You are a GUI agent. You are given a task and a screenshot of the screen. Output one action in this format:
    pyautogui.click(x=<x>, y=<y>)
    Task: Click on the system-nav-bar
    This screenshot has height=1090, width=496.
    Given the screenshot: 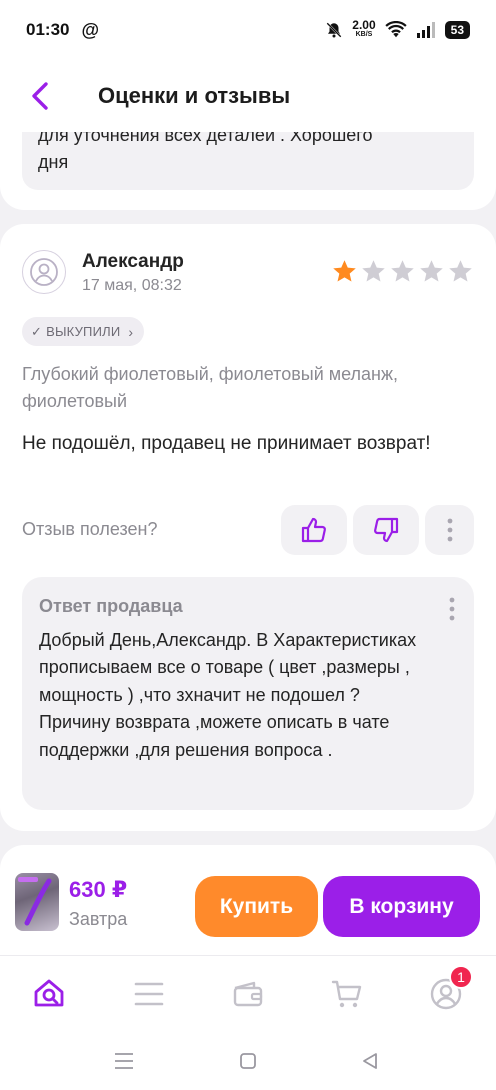 What is the action you would take?
    pyautogui.click(x=248, y=1060)
    